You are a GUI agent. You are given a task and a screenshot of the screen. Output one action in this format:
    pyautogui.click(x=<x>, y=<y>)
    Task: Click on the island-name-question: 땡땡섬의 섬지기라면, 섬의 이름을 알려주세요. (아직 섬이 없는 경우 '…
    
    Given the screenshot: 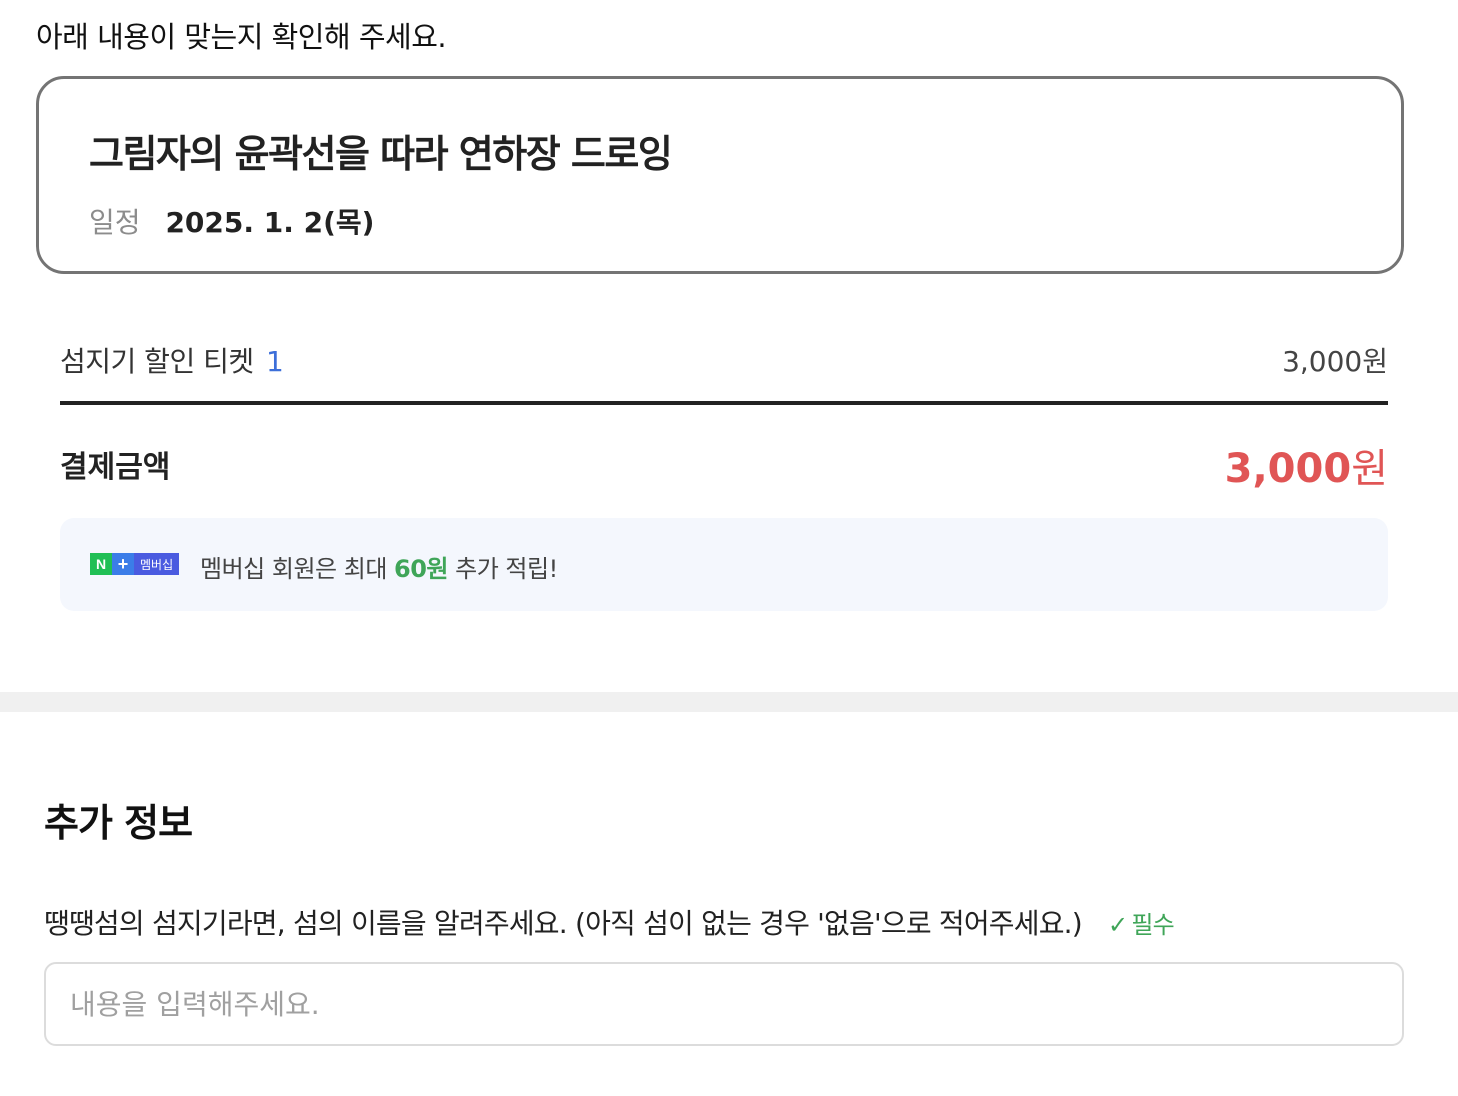 What is the action you would take?
    pyautogui.click(x=609, y=922)
    